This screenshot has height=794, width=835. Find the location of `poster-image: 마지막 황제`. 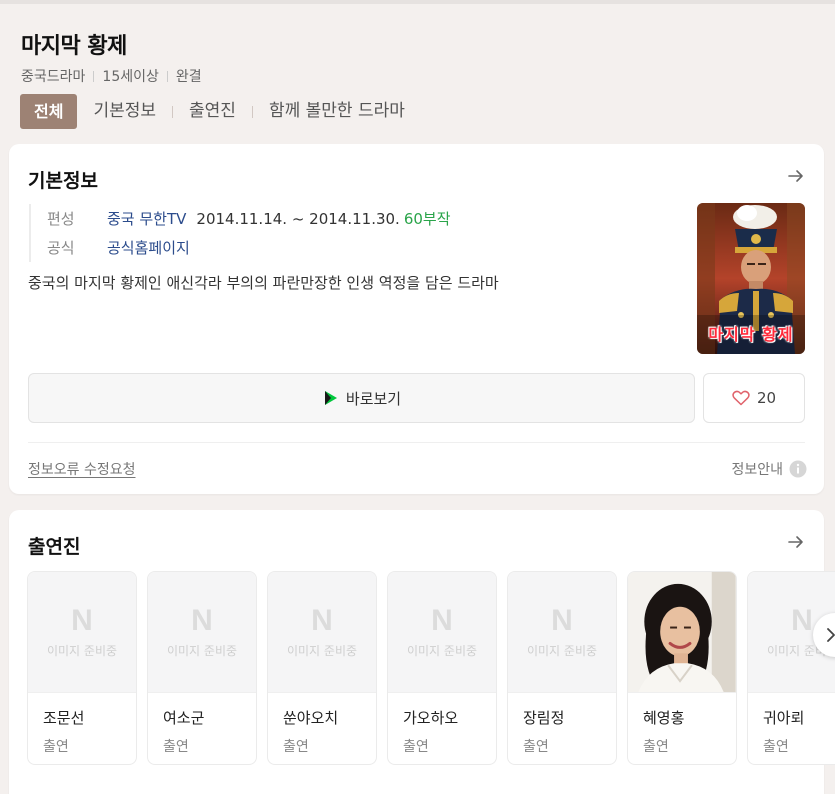

poster-image: 마지막 황제 is located at coordinates (751, 278).